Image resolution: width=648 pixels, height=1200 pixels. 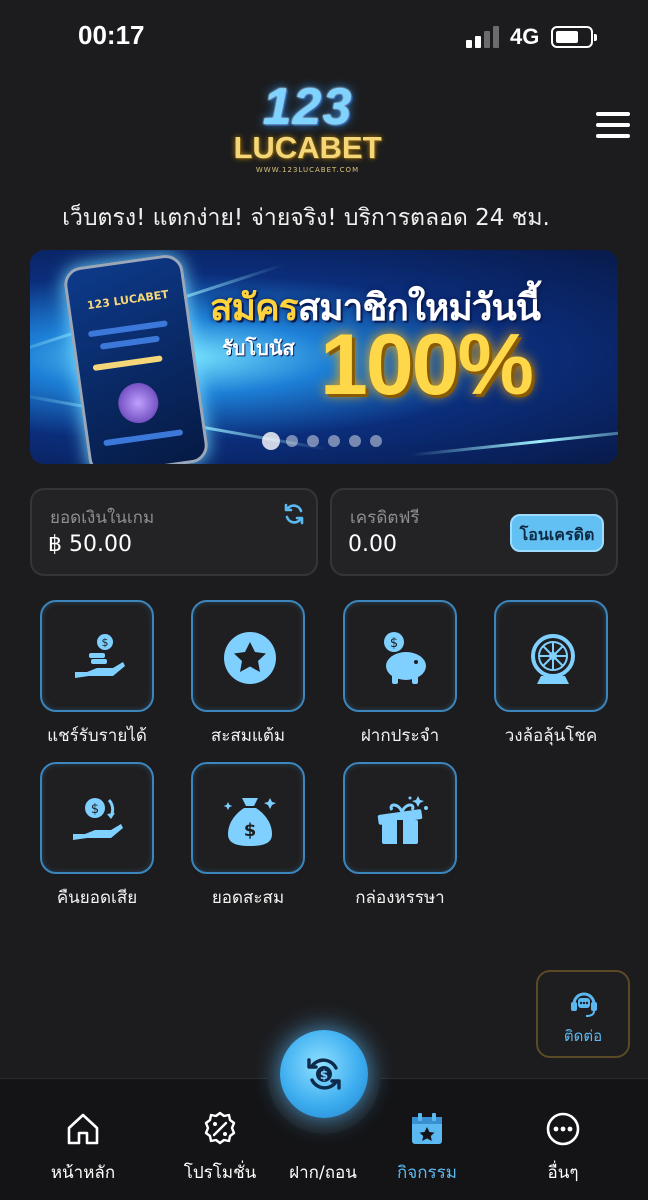 What do you see at coordinates (525, 36) in the screenshot?
I see `network-type: 4G` at bounding box center [525, 36].